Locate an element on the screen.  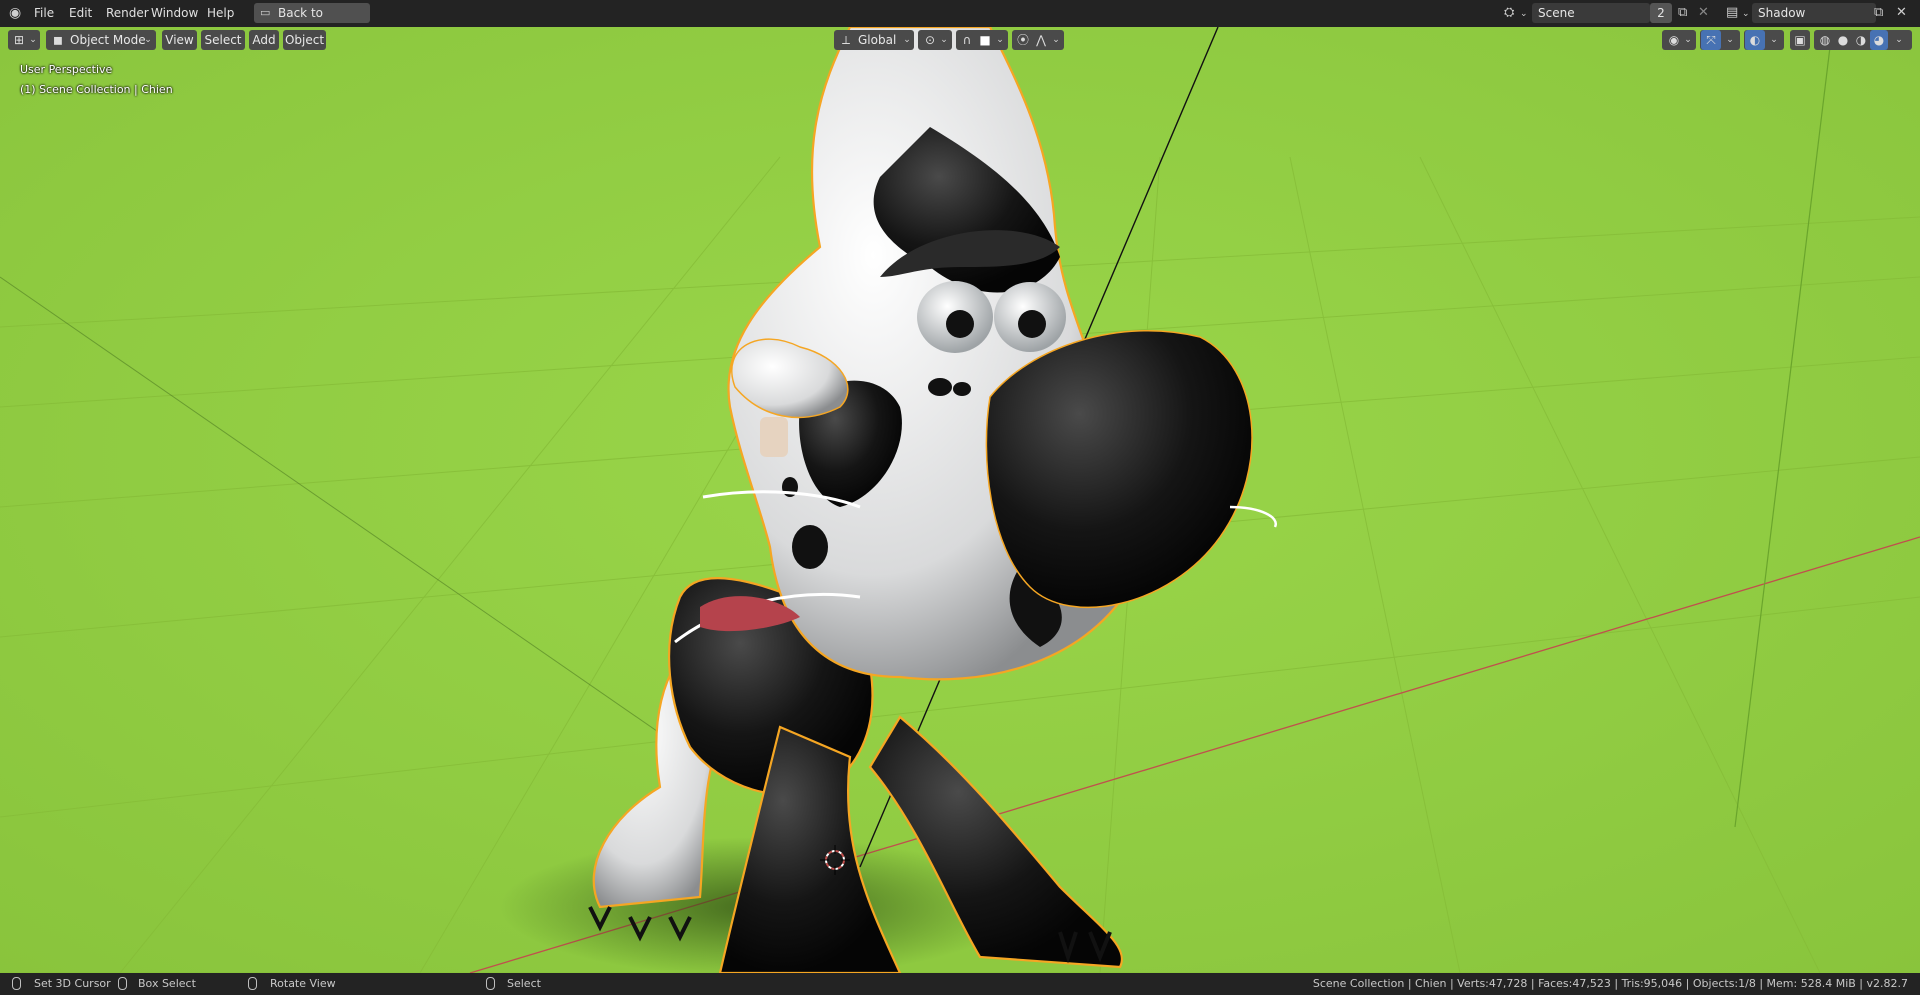
mouse-right-icon is located at coordinates (490, 983).